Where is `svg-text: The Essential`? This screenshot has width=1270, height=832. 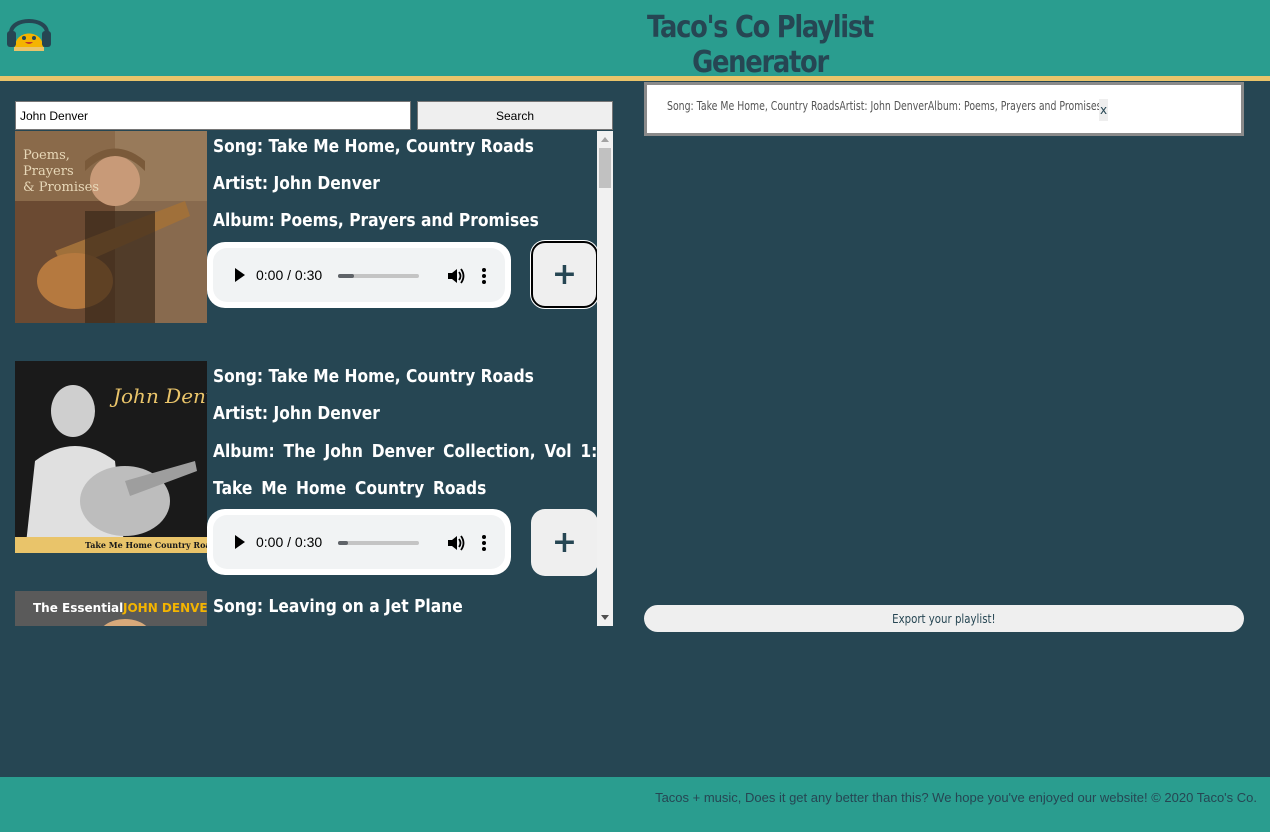
svg-text: The Essential is located at coordinates (78, 608).